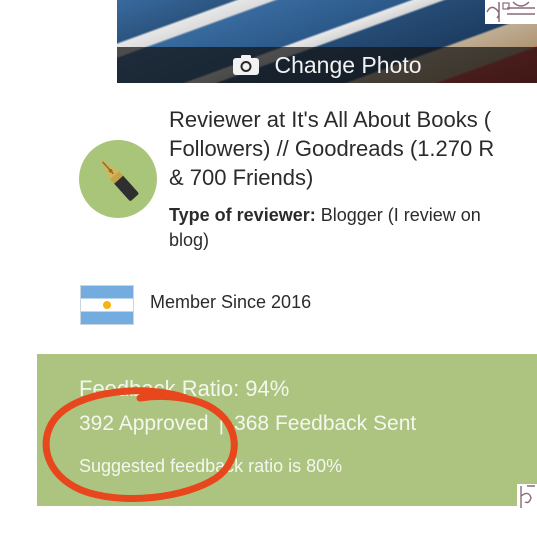 Image resolution: width=537 pixels, height=537 pixels. I want to click on reviewer-type-label: Type of reviewer:, so click(242, 215).